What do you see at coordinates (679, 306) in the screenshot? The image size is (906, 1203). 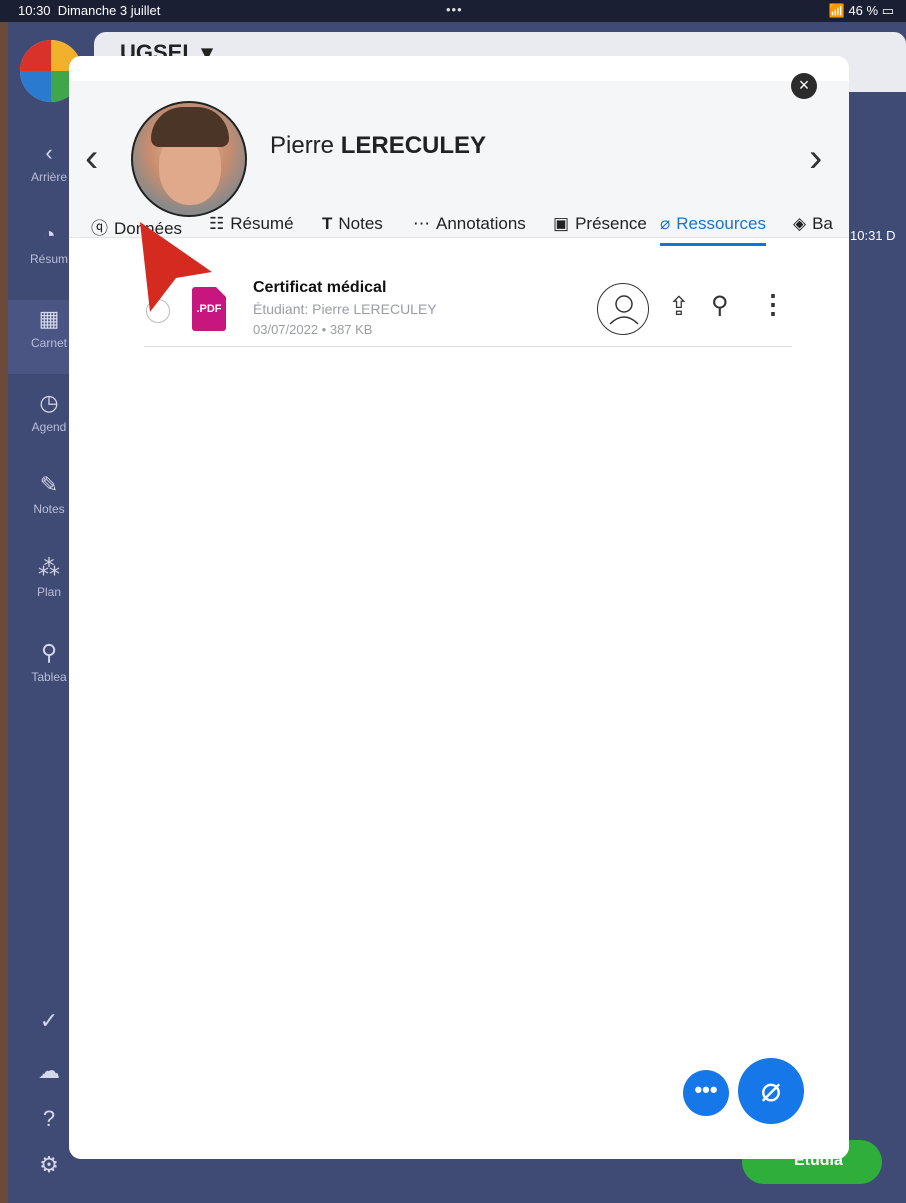 I see `share-icon: ⇪` at bounding box center [679, 306].